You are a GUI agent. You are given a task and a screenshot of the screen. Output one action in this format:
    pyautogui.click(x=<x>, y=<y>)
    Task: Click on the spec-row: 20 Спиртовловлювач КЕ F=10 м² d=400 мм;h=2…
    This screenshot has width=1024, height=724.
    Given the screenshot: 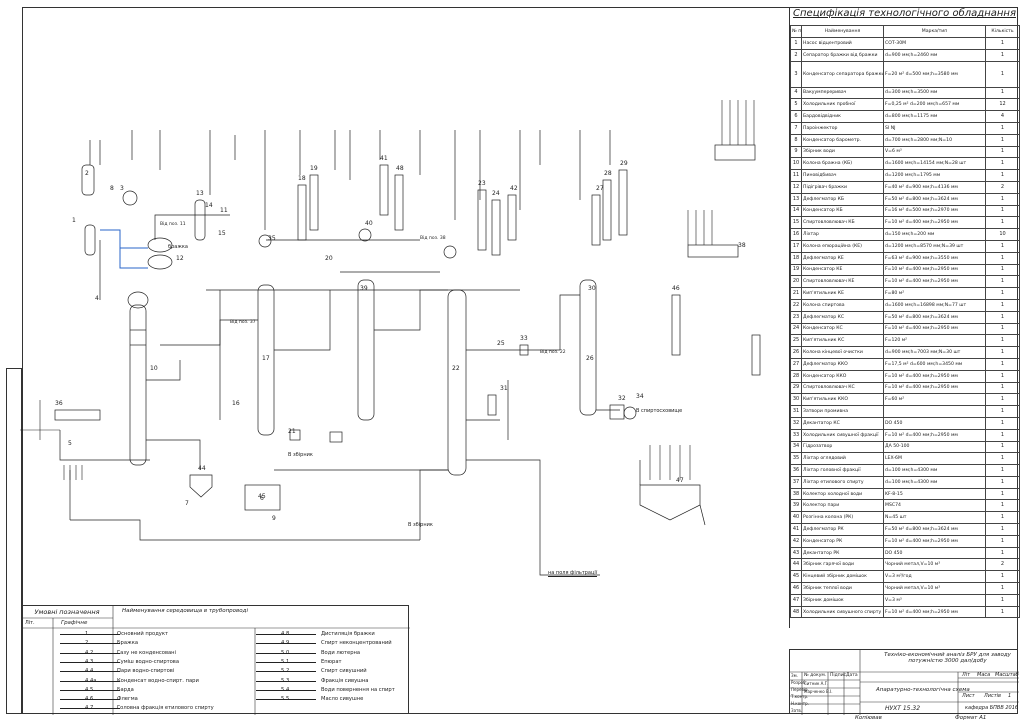 What is the action you would take?
    pyautogui.click(x=905, y=282)
    